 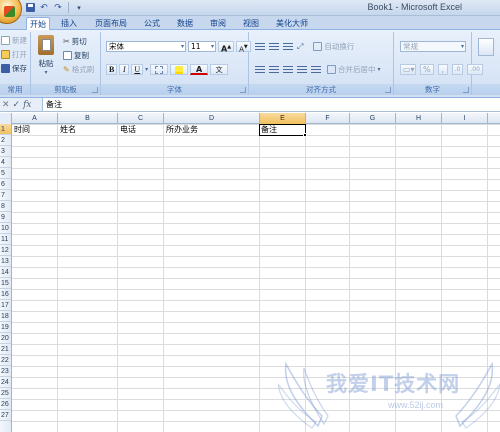 I want to click on row-header: 17, so click(x=5, y=305).